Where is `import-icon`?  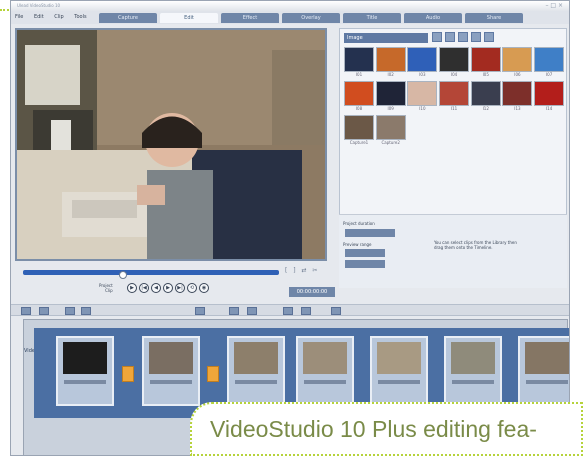
import-icon is located at coordinates (437, 37).